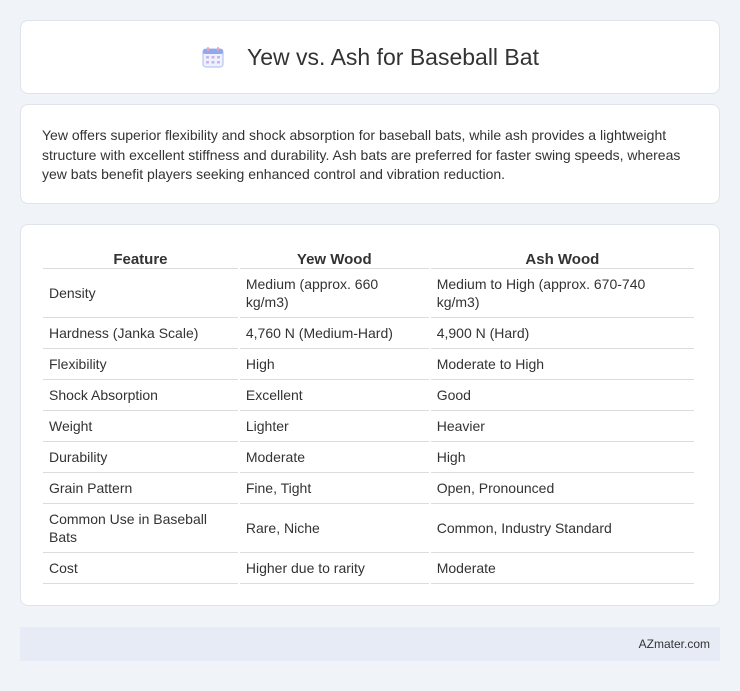 The height and width of the screenshot is (691, 740). I want to click on table-cell: Moderate to High, so click(562, 364).